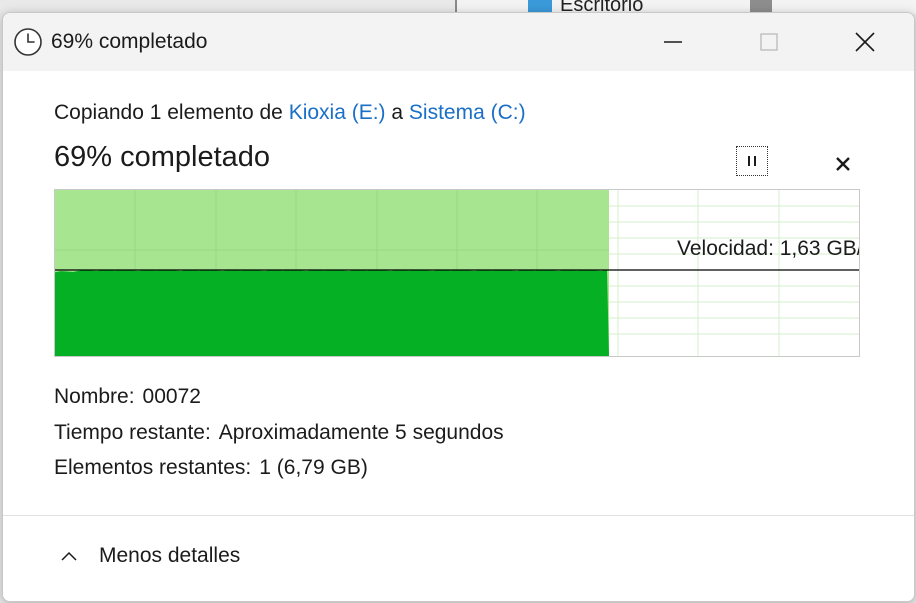 The image size is (916, 603). I want to click on speed-area, so click(332, 312).